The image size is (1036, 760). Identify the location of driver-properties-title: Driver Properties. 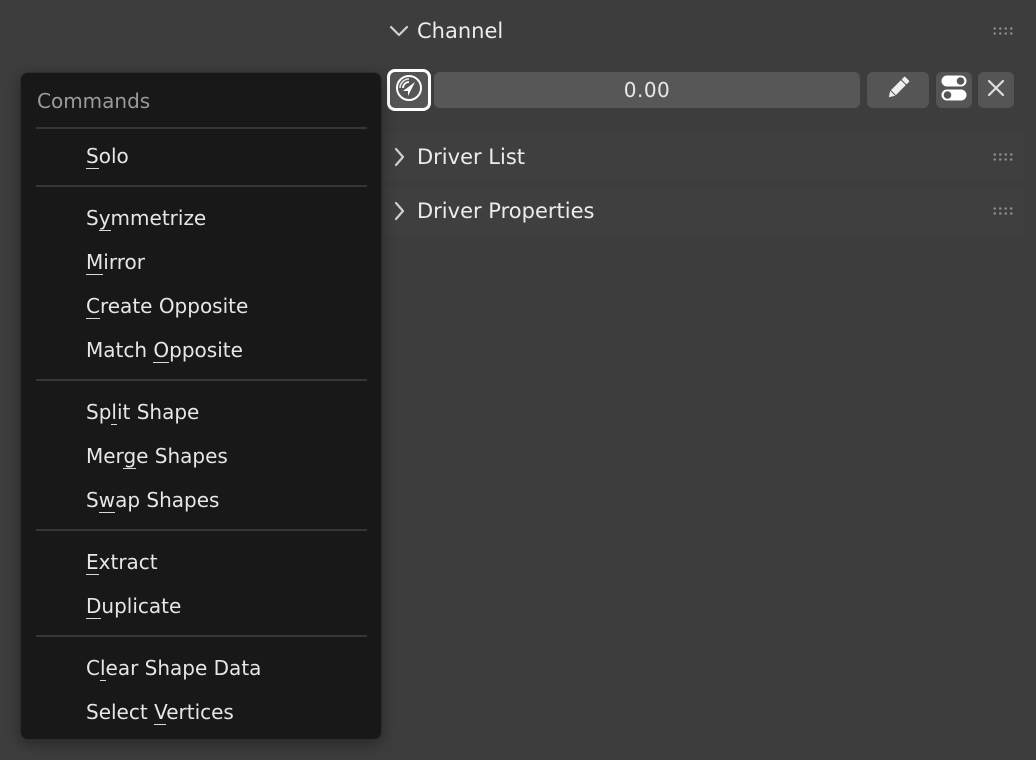
(506, 211).